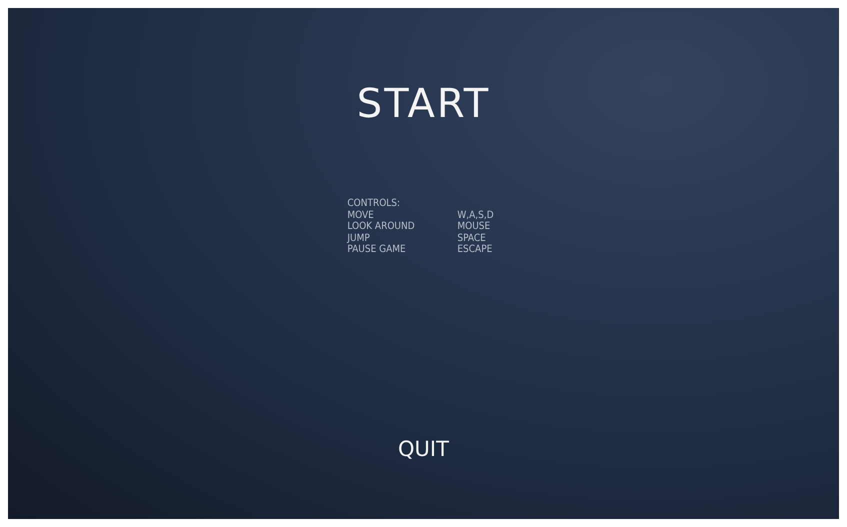  Describe the element at coordinates (475, 215) in the screenshot. I see `key-label: W,A,S,D` at that location.